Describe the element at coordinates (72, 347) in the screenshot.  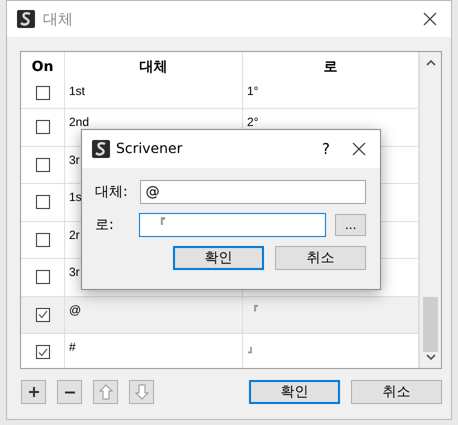
I see `table-cell: #` at that location.